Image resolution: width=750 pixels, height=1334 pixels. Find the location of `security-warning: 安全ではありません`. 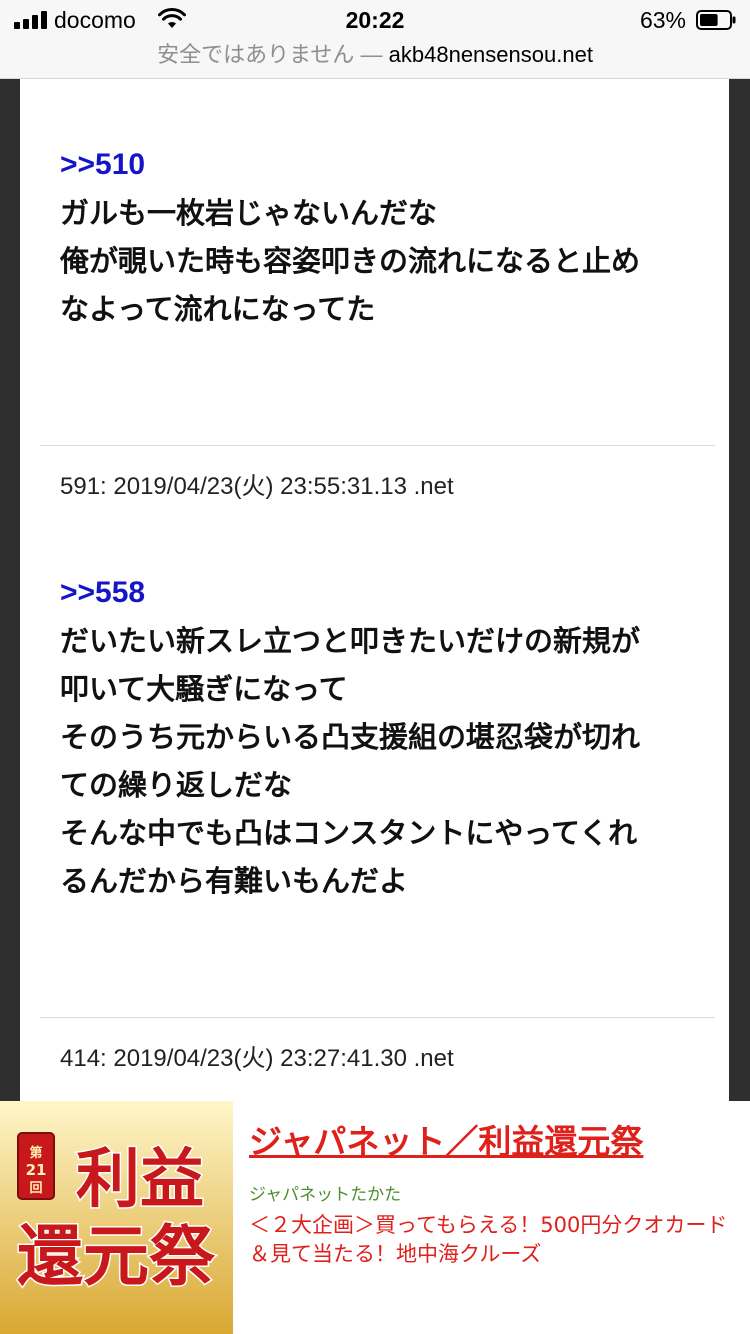

security-warning: 安全ではありません is located at coordinates (256, 54).